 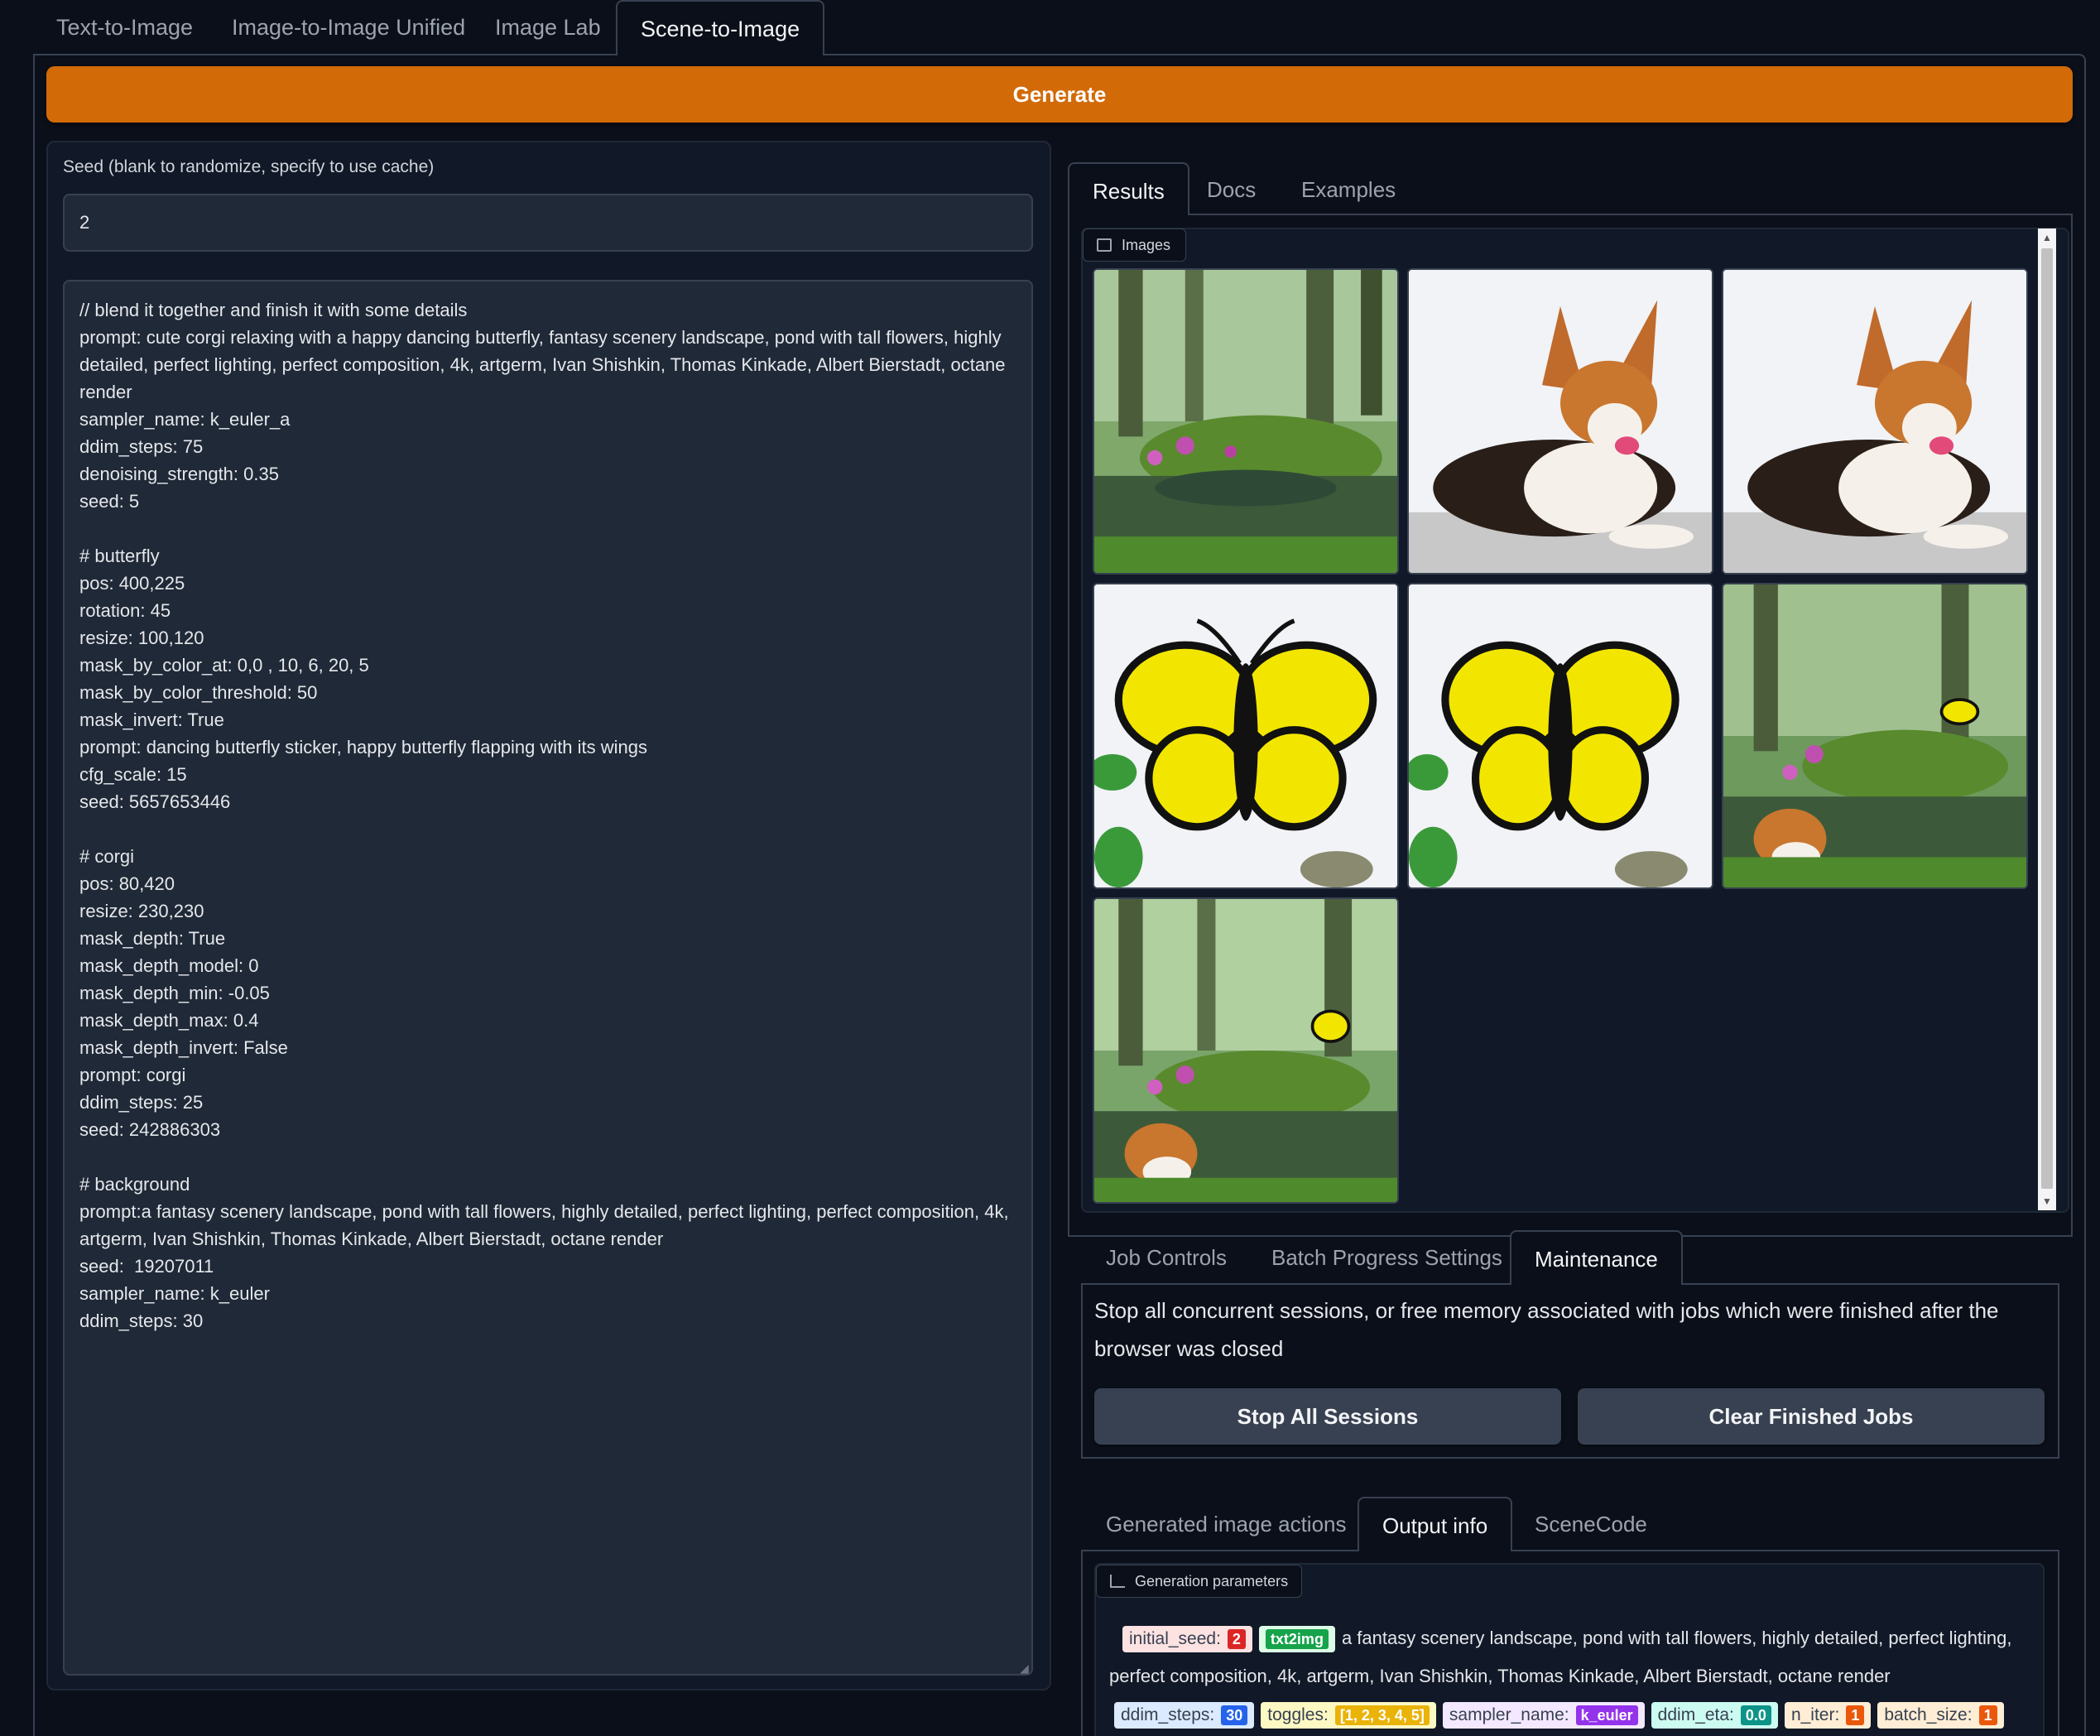 What do you see at coordinates (1117, 1582) in the screenshot?
I see `chart-icon` at bounding box center [1117, 1582].